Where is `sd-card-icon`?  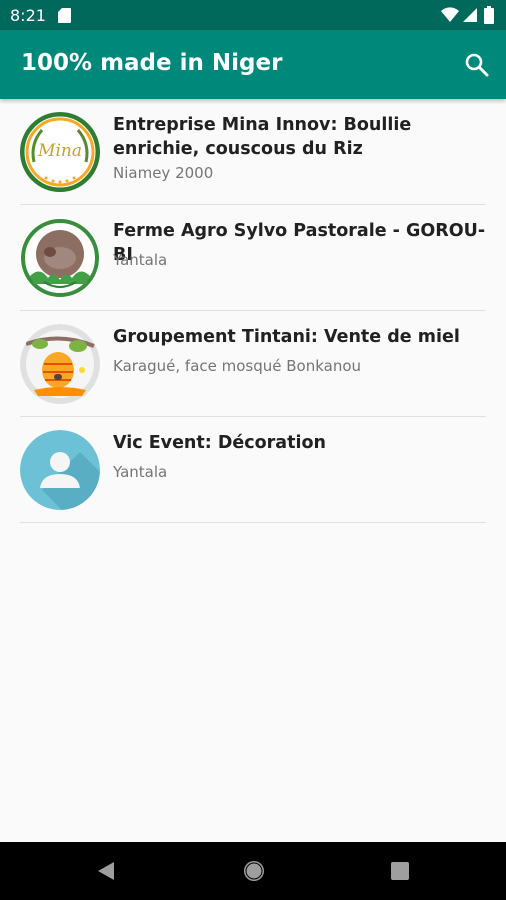 sd-card-icon is located at coordinates (64, 15).